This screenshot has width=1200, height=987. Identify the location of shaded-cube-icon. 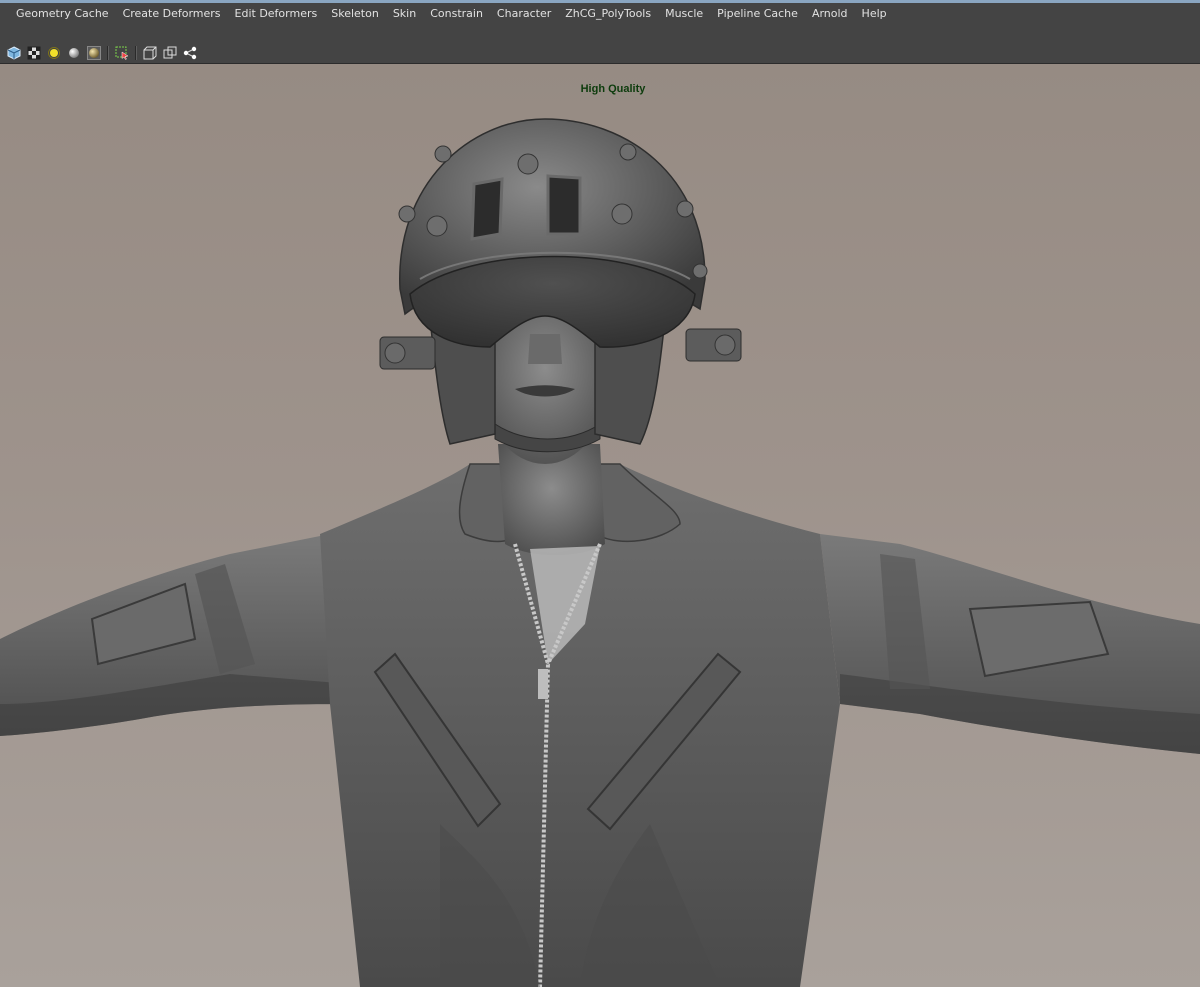
(14, 53).